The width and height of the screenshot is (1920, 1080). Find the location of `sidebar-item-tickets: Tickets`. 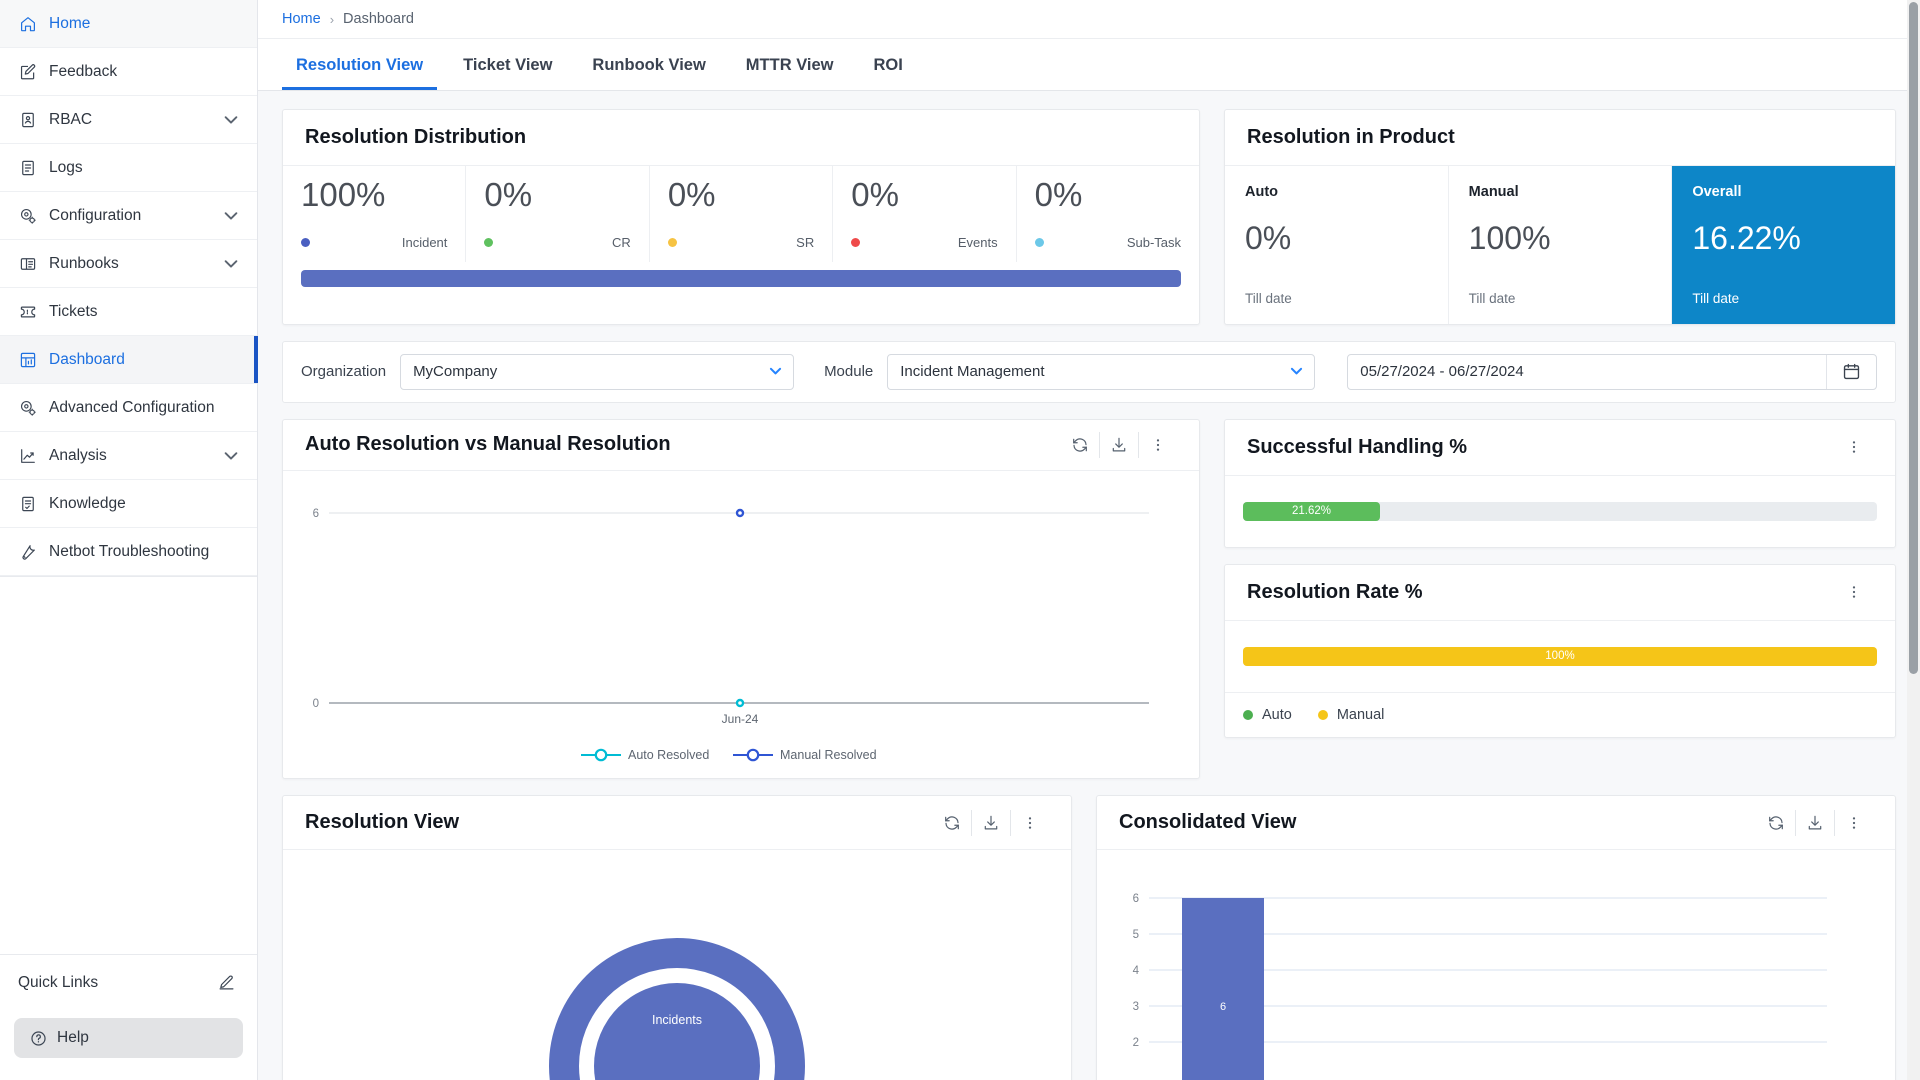

sidebar-item-tickets: Tickets is located at coordinates (128, 312).